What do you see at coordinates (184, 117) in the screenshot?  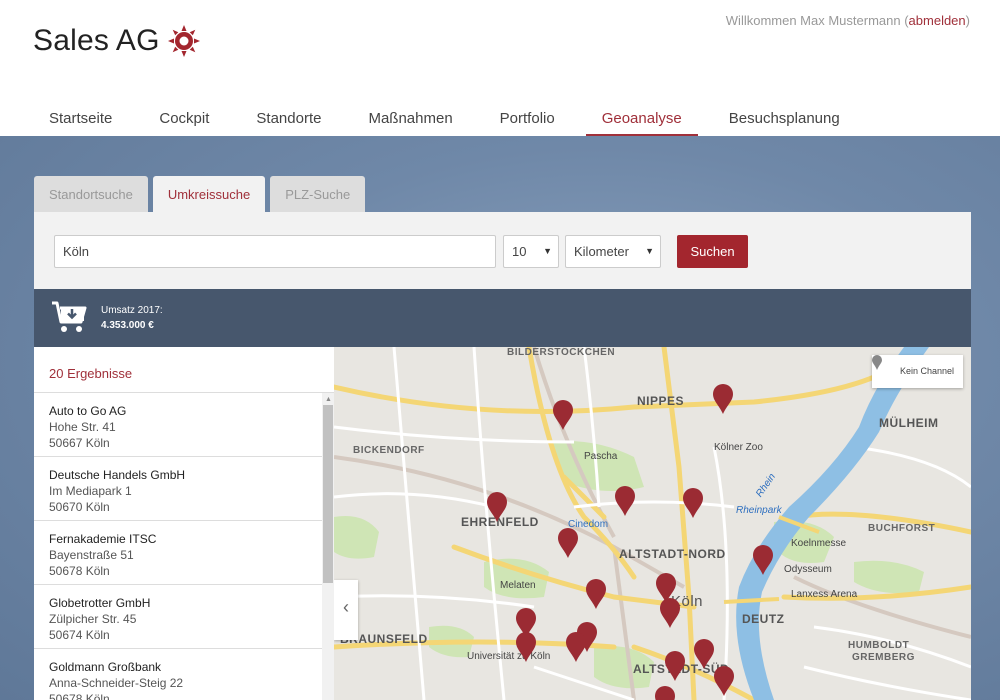 I see `nav-cockpit: Cockpit` at bounding box center [184, 117].